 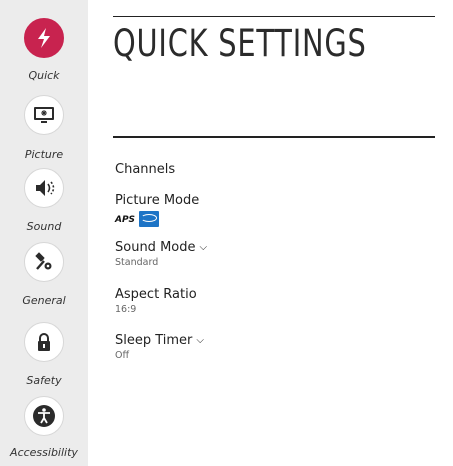 What do you see at coordinates (122, 355) in the screenshot?
I see `menu-item-value: Off` at bounding box center [122, 355].